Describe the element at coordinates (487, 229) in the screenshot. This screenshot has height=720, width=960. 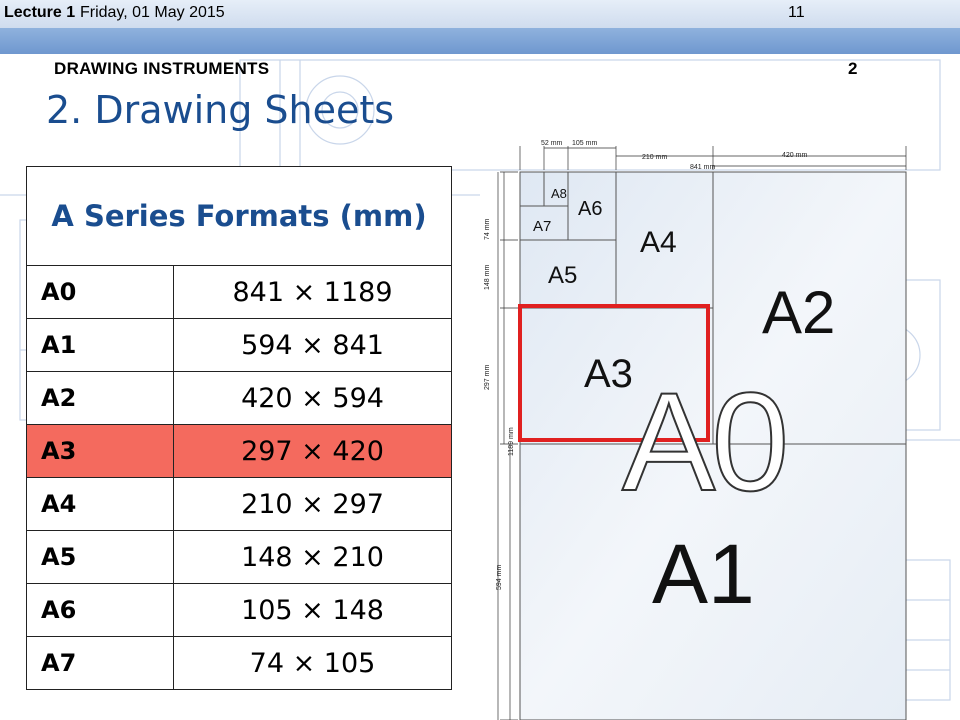
I see `dim-74: 74 mm` at that location.